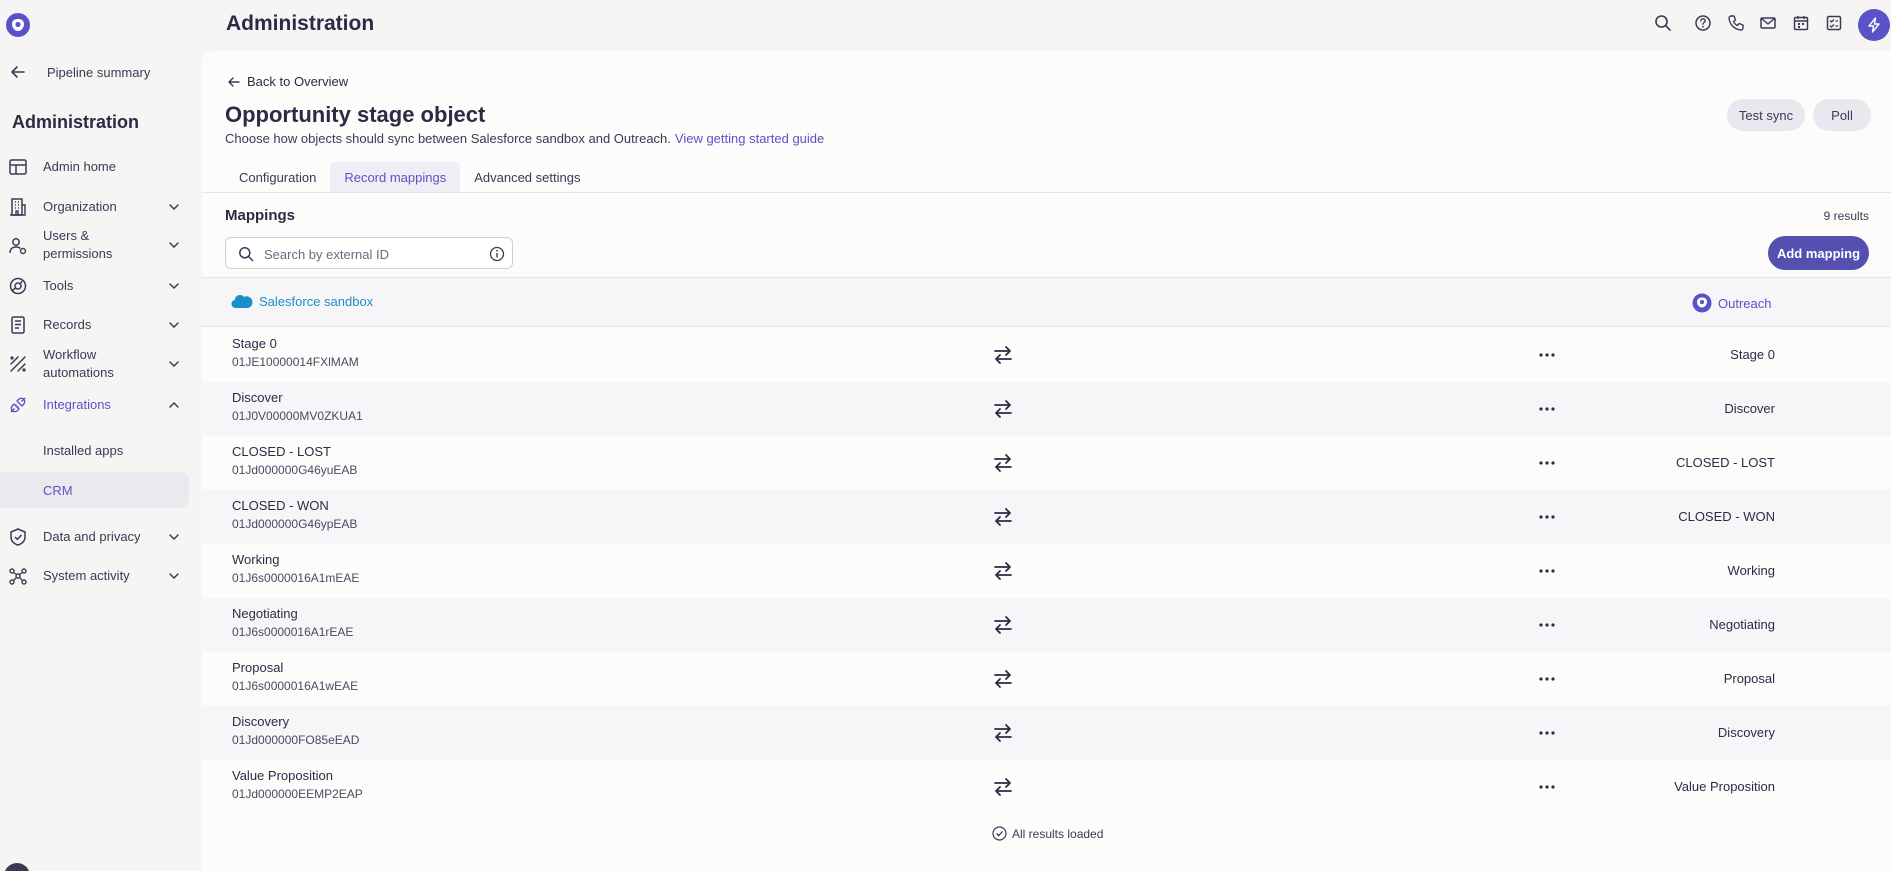 Image resolution: width=1891 pixels, height=871 pixels. What do you see at coordinates (1801, 23) in the screenshot?
I see `calendar-icon` at bounding box center [1801, 23].